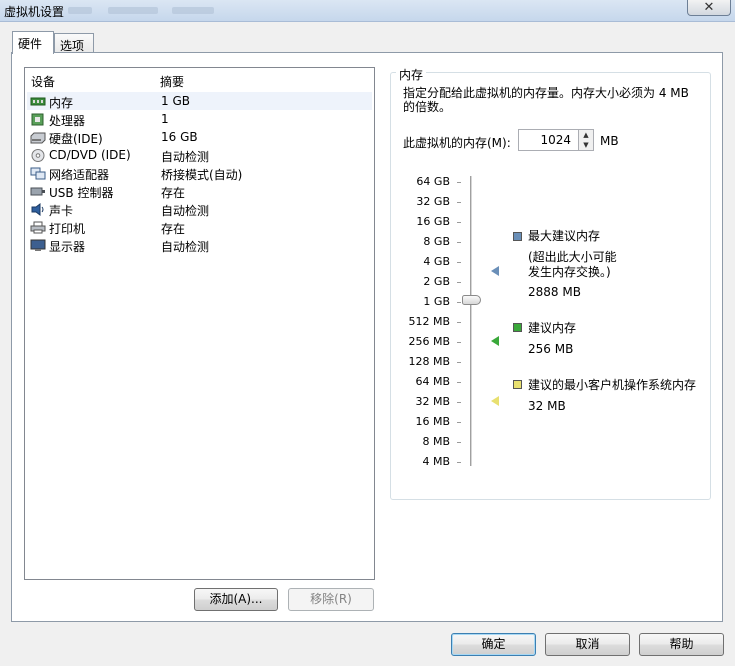 This screenshot has height=666, width=735. Describe the element at coordinates (38, 245) in the screenshot. I see `display-icon` at that location.